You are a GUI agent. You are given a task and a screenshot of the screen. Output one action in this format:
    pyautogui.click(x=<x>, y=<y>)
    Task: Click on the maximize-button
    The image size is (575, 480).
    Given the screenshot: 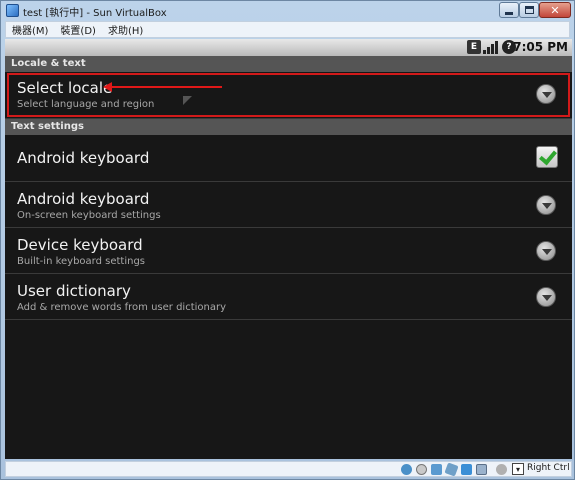 What is the action you would take?
    pyautogui.click(x=529, y=10)
    